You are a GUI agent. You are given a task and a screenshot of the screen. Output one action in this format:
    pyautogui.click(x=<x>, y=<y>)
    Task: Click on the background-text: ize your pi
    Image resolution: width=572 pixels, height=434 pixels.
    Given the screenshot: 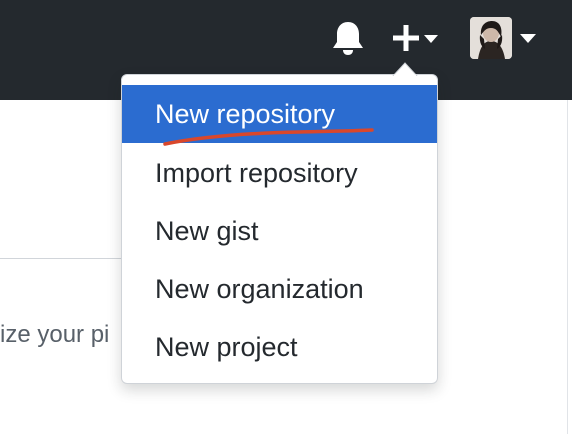 What is the action you would take?
    pyautogui.click(x=55, y=334)
    